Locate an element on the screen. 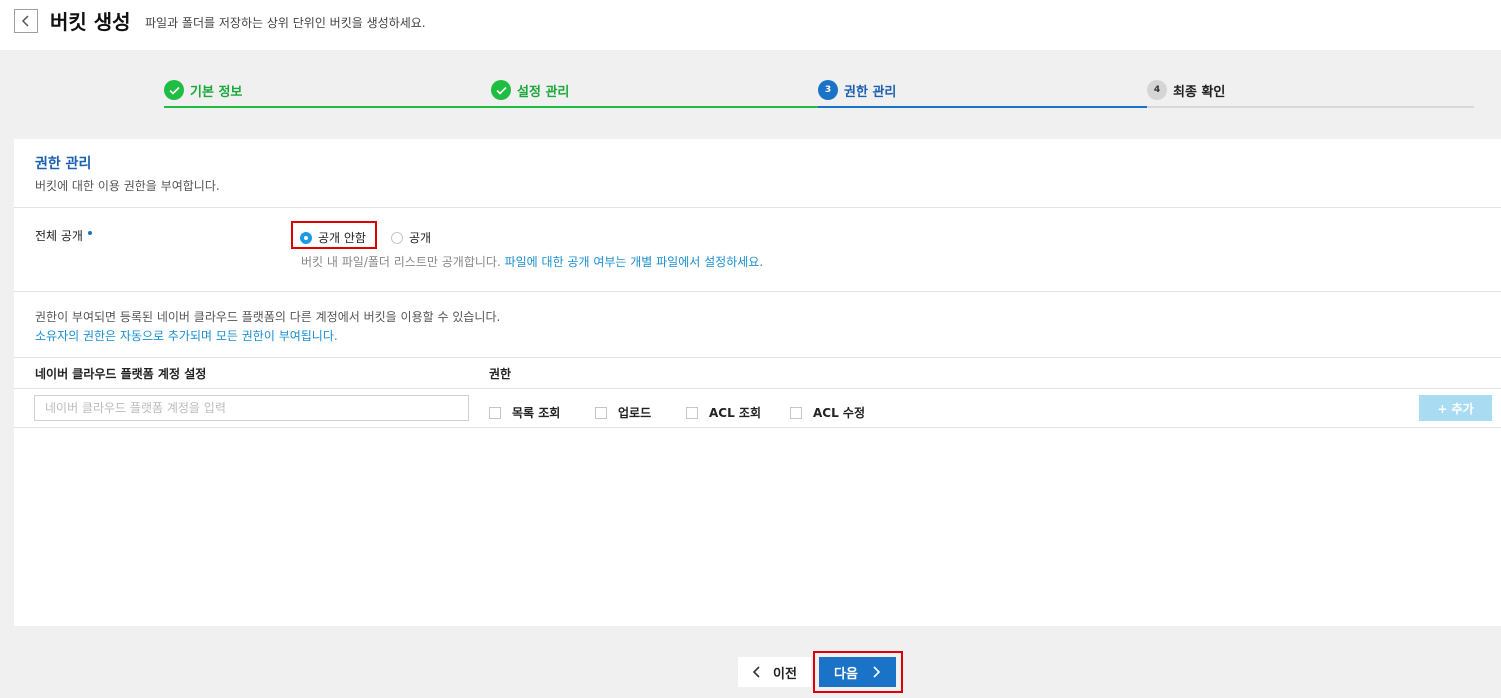 This screenshot has width=1501, height=698. back-button is located at coordinates (26, 21).